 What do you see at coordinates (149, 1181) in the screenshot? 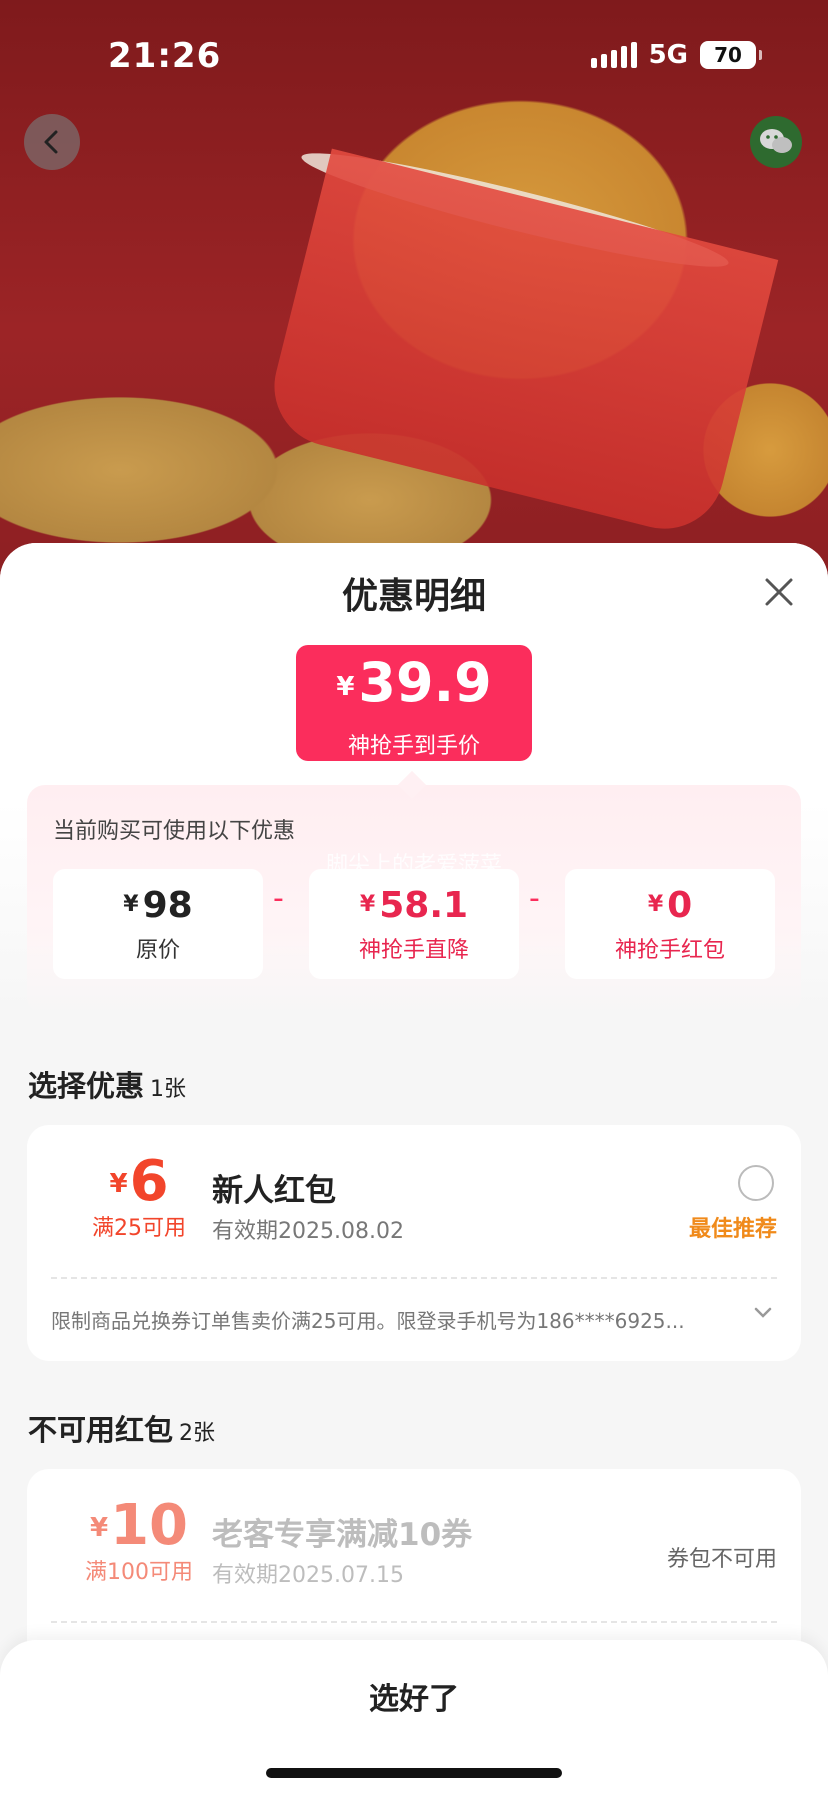
I see `coupon-value: 6` at bounding box center [149, 1181].